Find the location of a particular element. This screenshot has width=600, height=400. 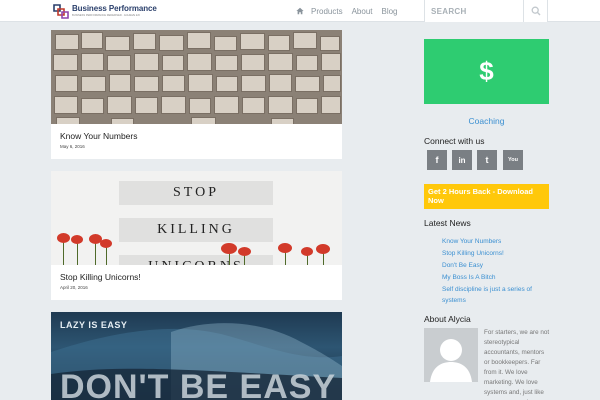

twitter-icon: t is located at coordinates (487, 160).